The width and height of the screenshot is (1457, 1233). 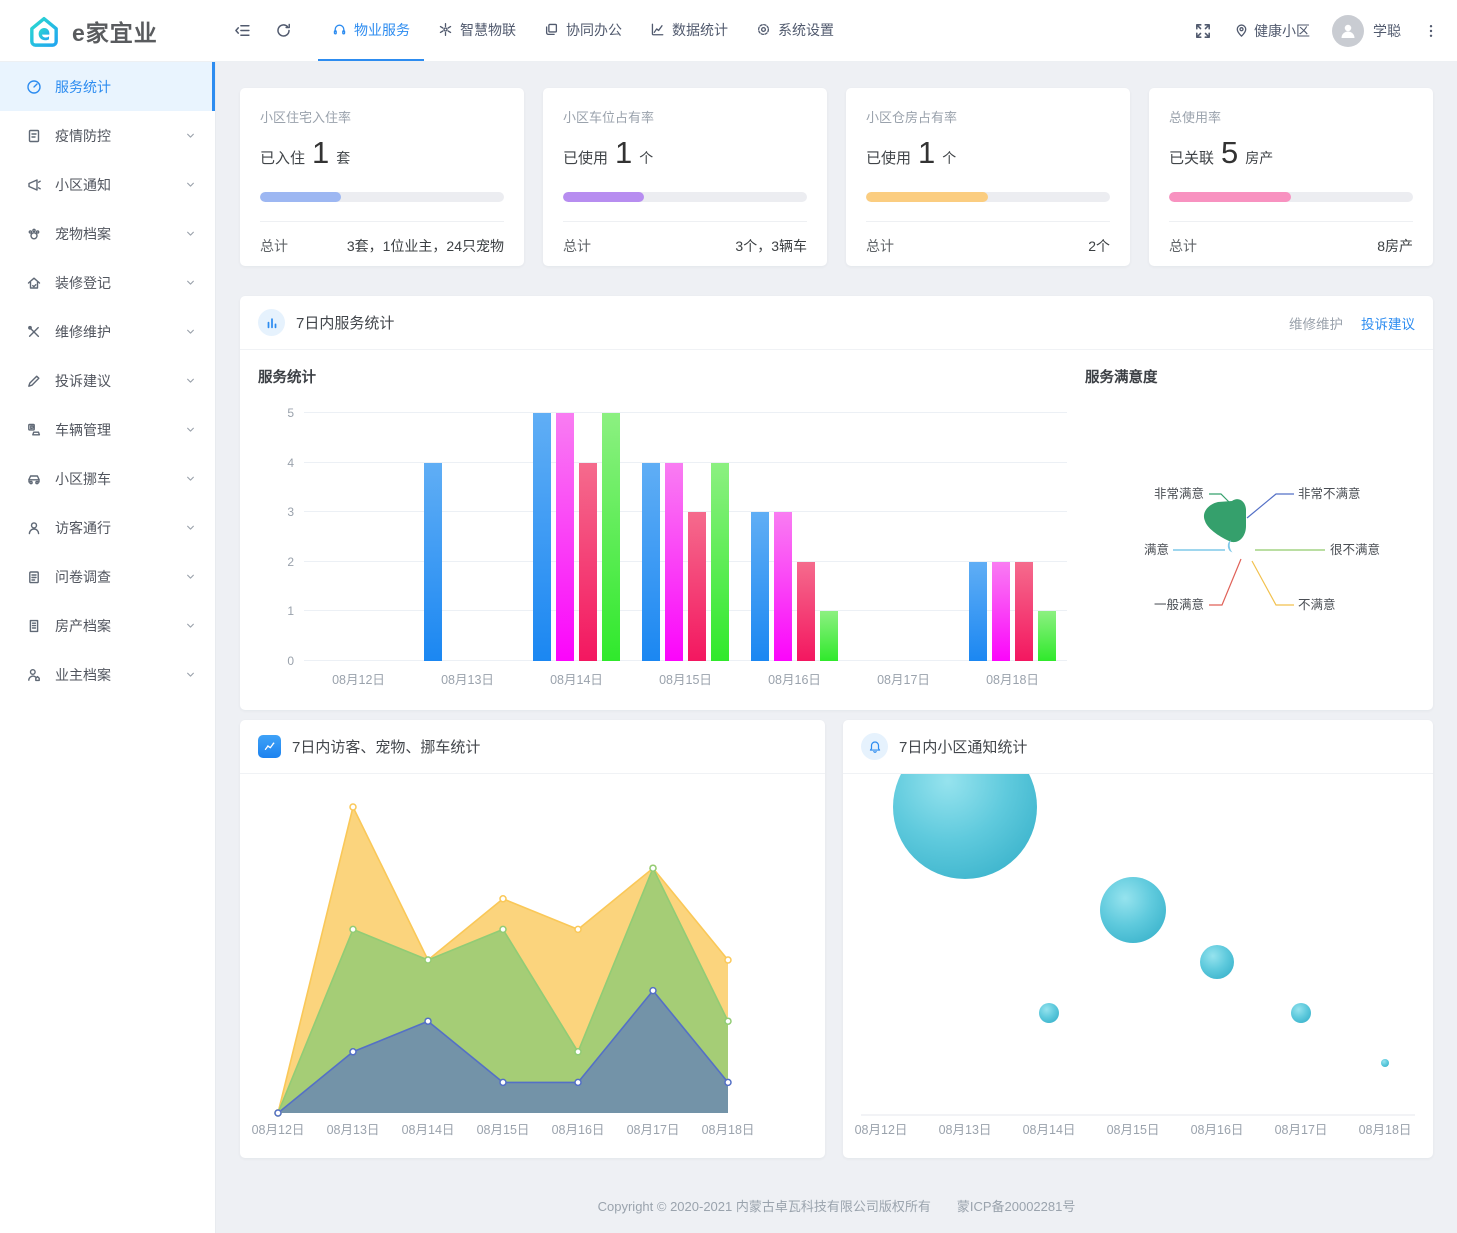 I want to click on bubble-08月18日, so click(x=1385, y=1063).